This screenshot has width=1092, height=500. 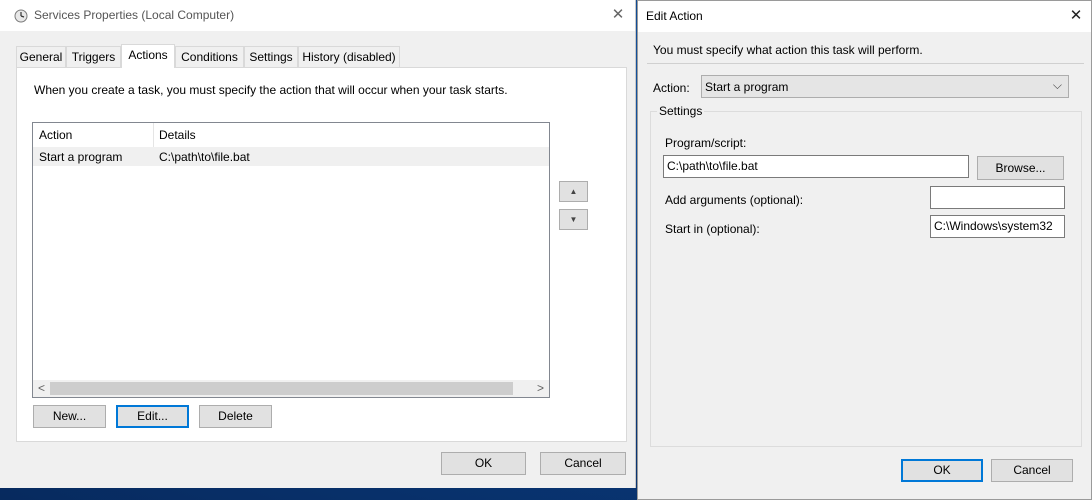 What do you see at coordinates (1032, 470) in the screenshot?
I see `edit-action-cancel-button: Cancel` at bounding box center [1032, 470].